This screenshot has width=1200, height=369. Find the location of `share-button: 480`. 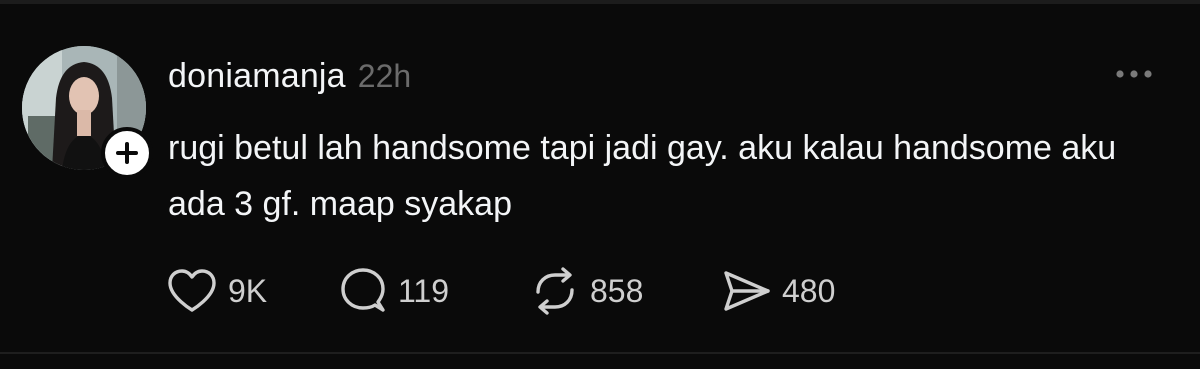

share-button: 480 is located at coordinates (792, 291).